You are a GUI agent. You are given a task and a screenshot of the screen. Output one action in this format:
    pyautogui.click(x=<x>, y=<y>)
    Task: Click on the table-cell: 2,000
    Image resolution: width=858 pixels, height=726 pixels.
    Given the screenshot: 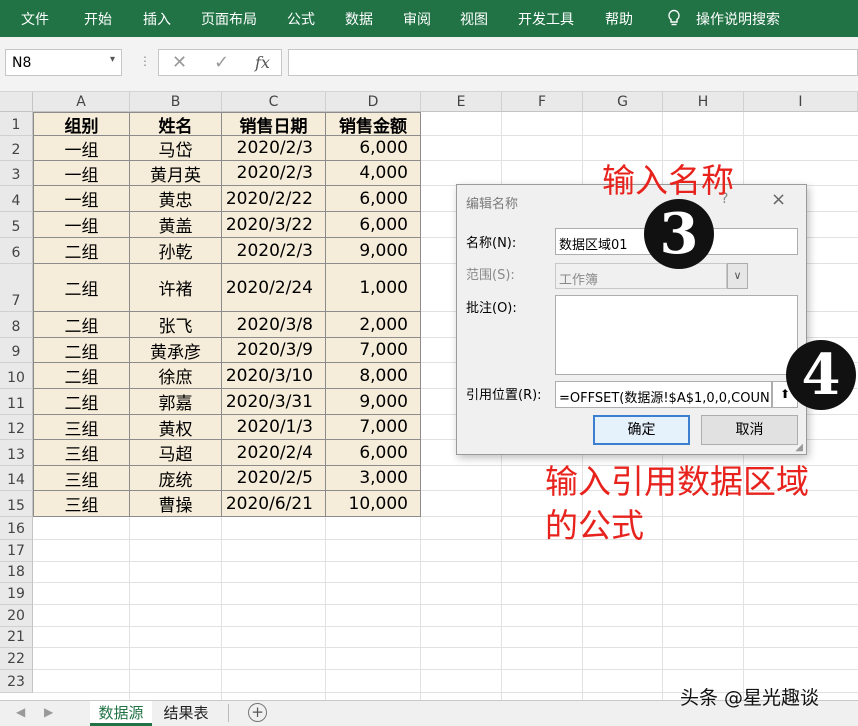 What is the action you would take?
    pyautogui.click(x=373, y=325)
    